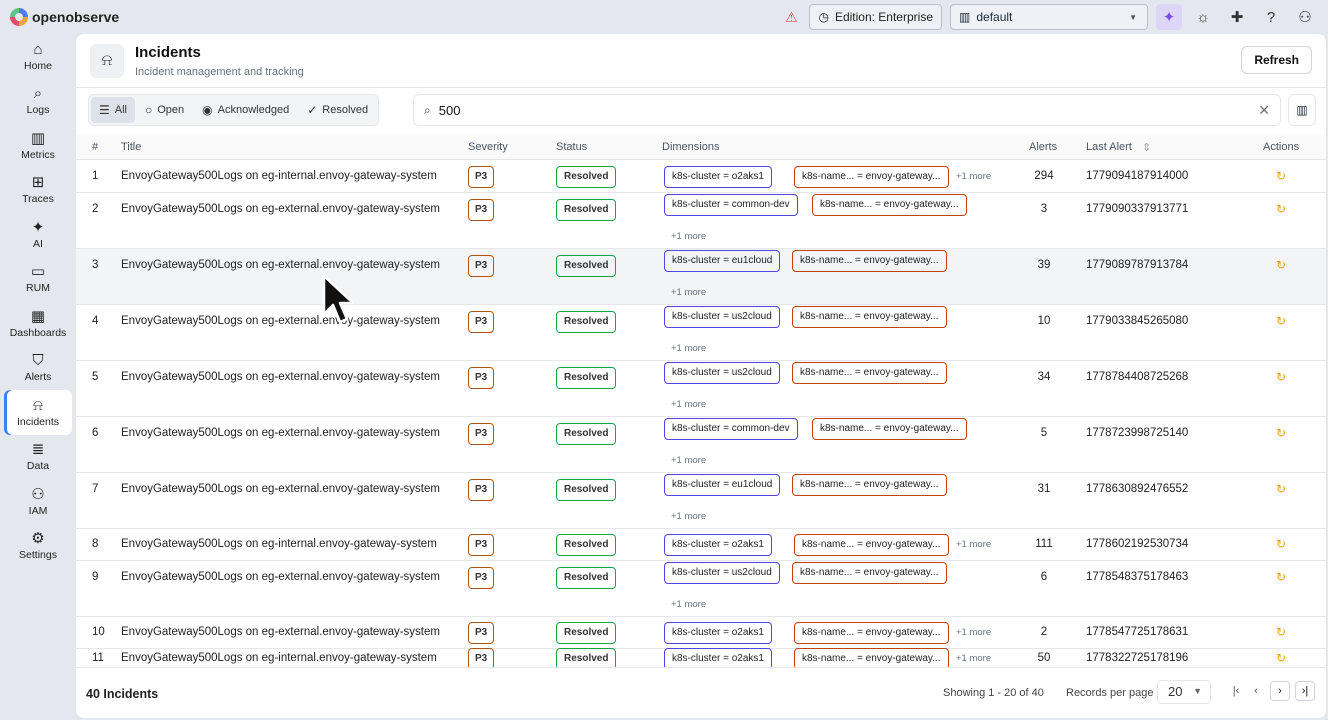  What do you see at coordinates (171, 110) in the screenshot?
I see `filter-label: Open` at bounding box center [171, 110].